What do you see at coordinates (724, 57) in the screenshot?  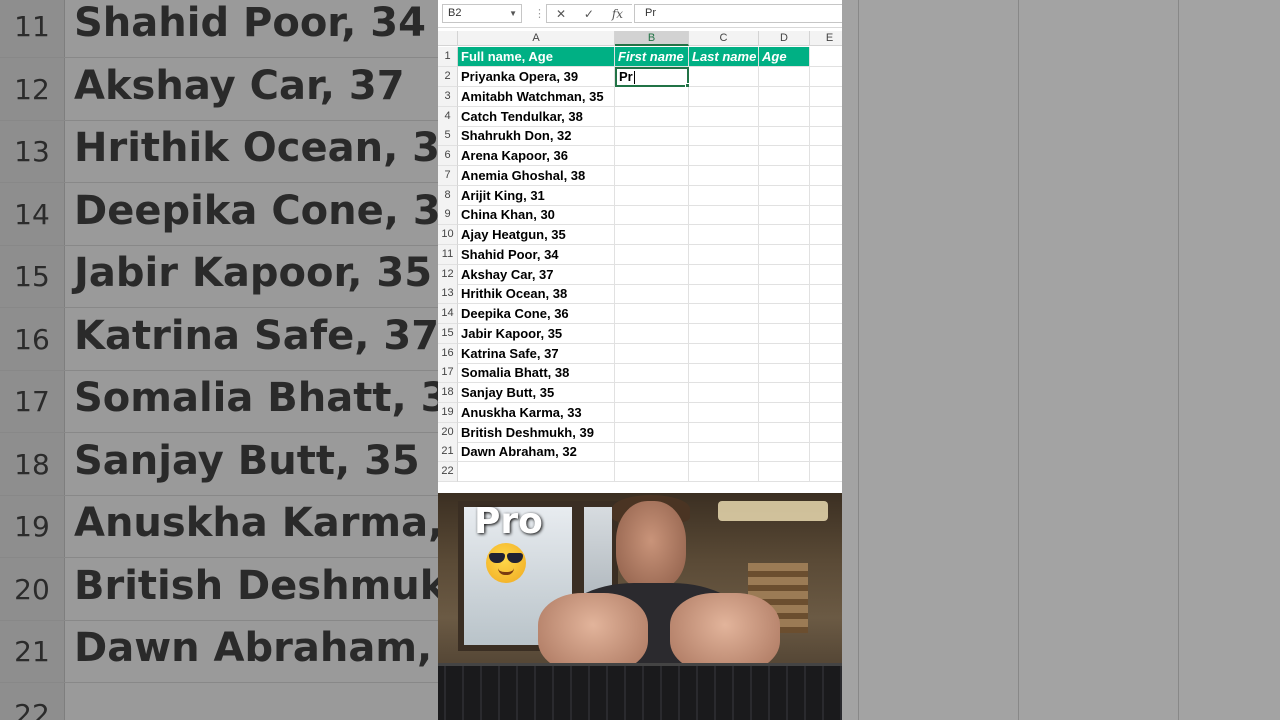 I see `header-cell-last-name: Last name` at bounding box center [724, 57].